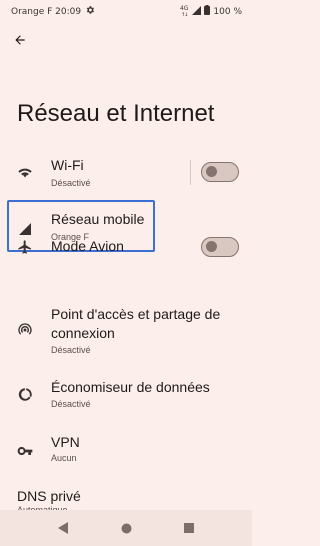 This screenshot has height=546, width=320. I want to click on vpn-row: VPN Aucun, so click(126, 450).